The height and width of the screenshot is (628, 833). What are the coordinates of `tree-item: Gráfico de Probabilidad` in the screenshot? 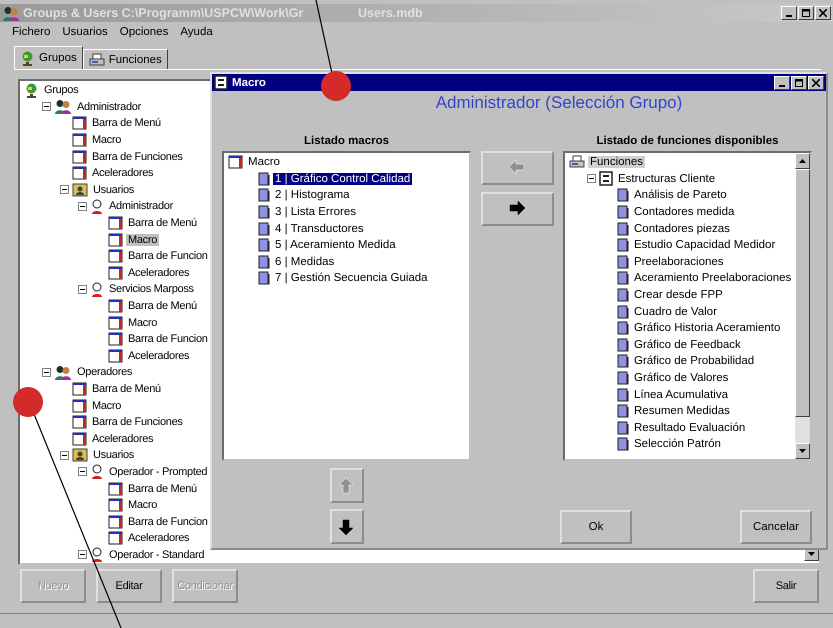 It's located at (694, 361).